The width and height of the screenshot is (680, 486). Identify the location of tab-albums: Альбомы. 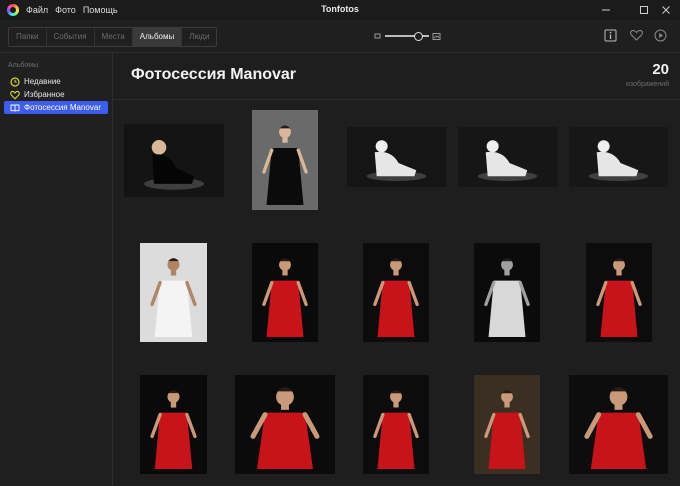
(157, 37).